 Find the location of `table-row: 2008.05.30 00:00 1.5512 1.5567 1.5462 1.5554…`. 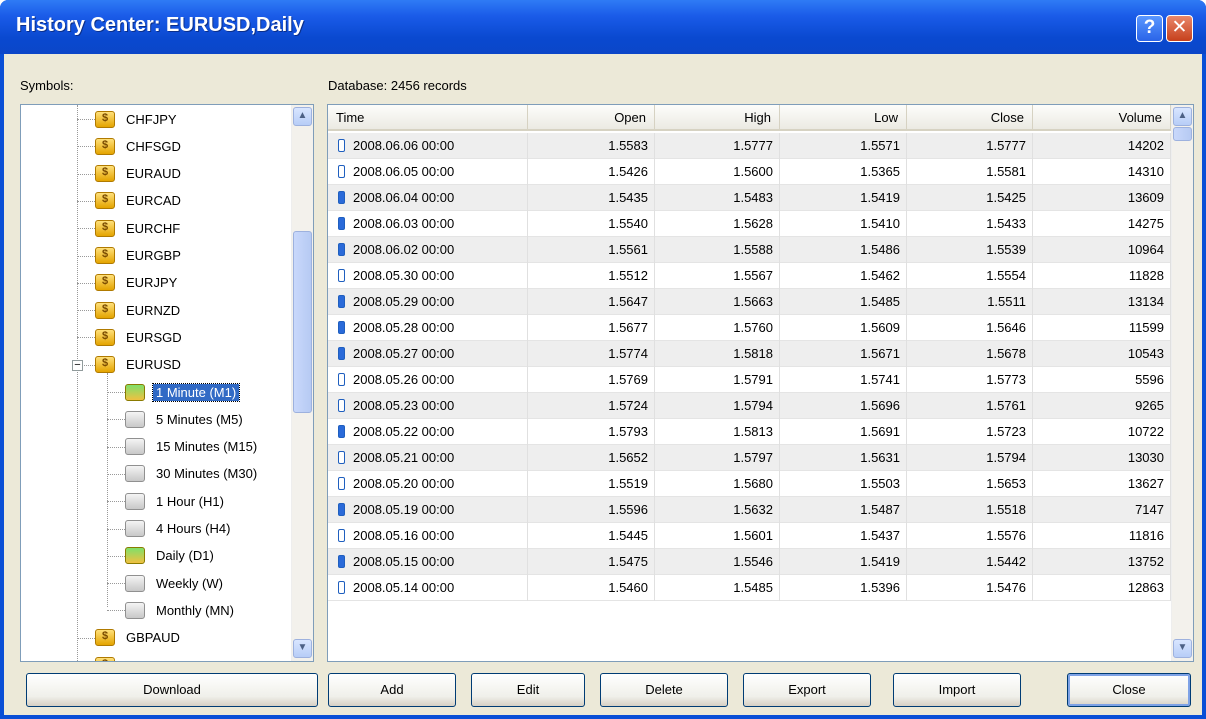

table-row: 2008.05.30 00:00 1.5512 1.5567 1.5462 1.5554… is located at coordinates (749, 276).